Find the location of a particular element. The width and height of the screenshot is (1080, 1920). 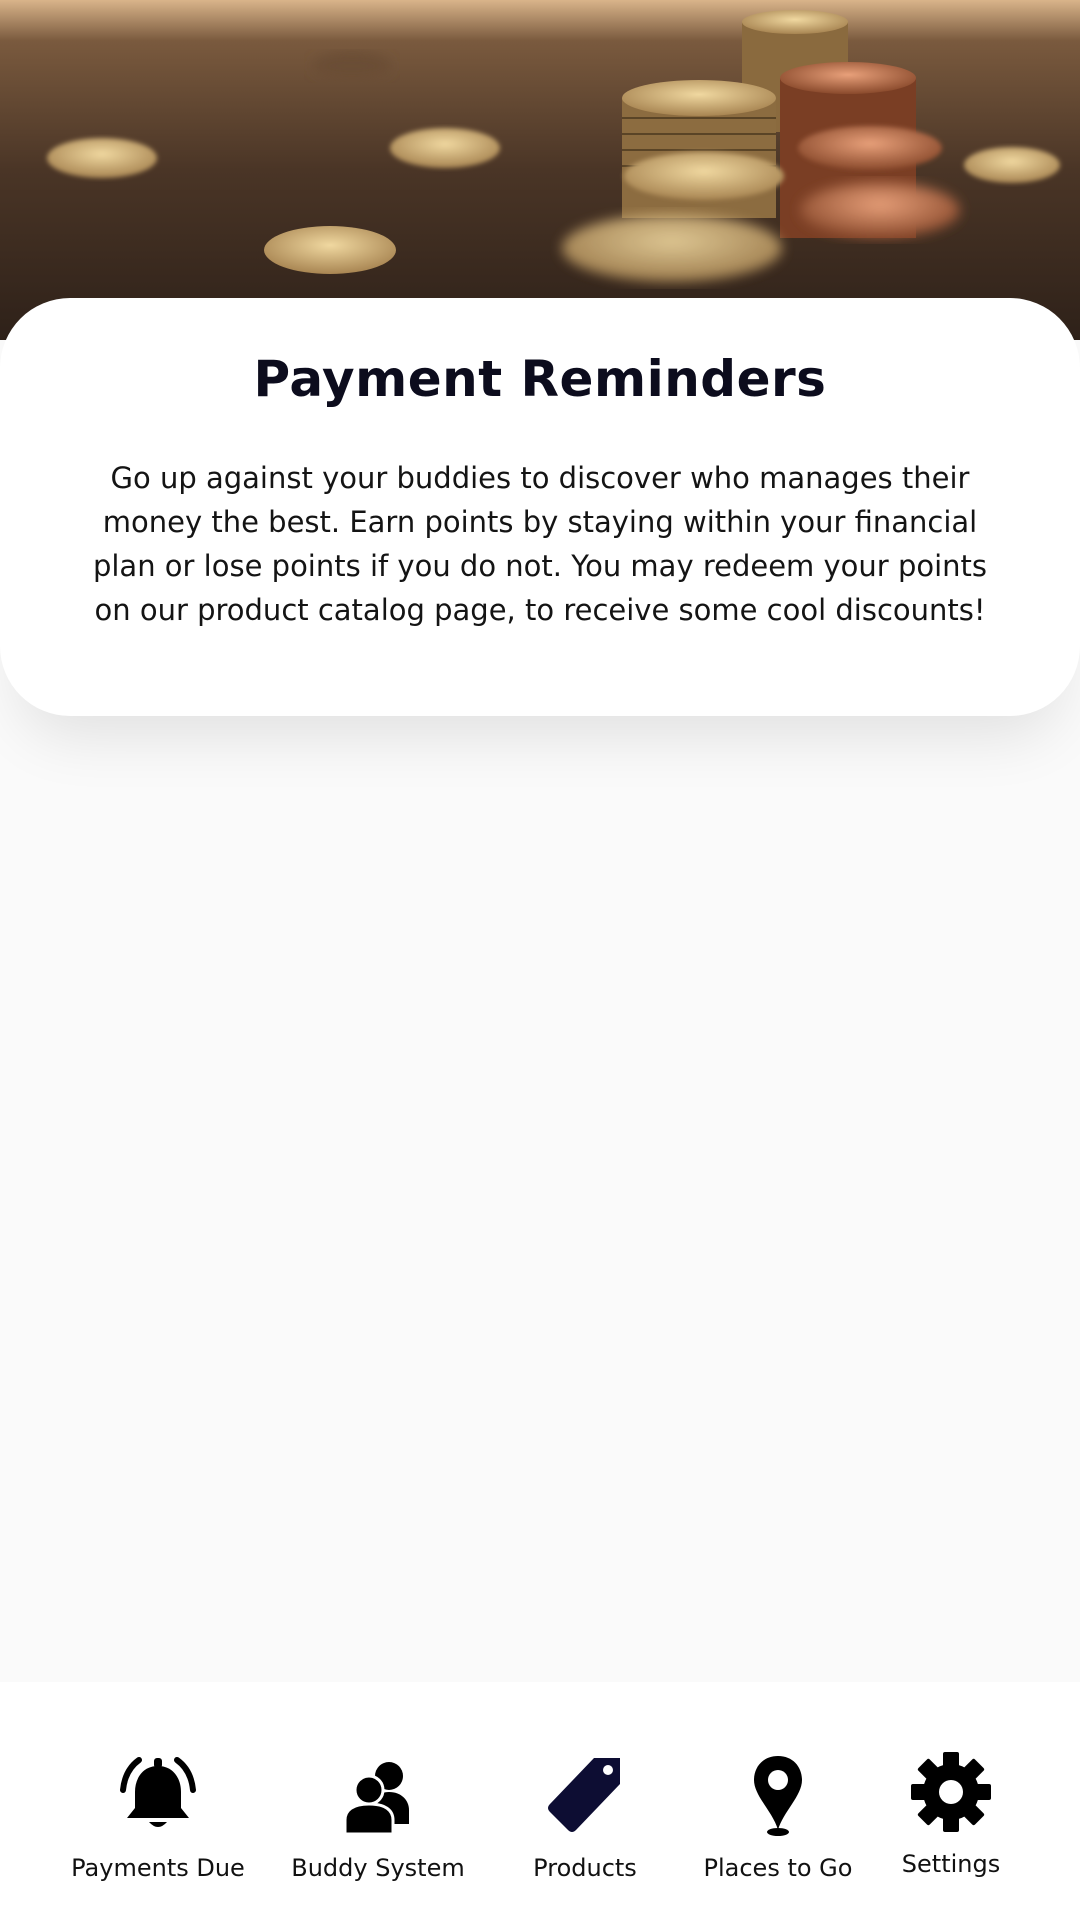

nav-item-places-to-go: Places to Go is located at coordinates (778, 1816).